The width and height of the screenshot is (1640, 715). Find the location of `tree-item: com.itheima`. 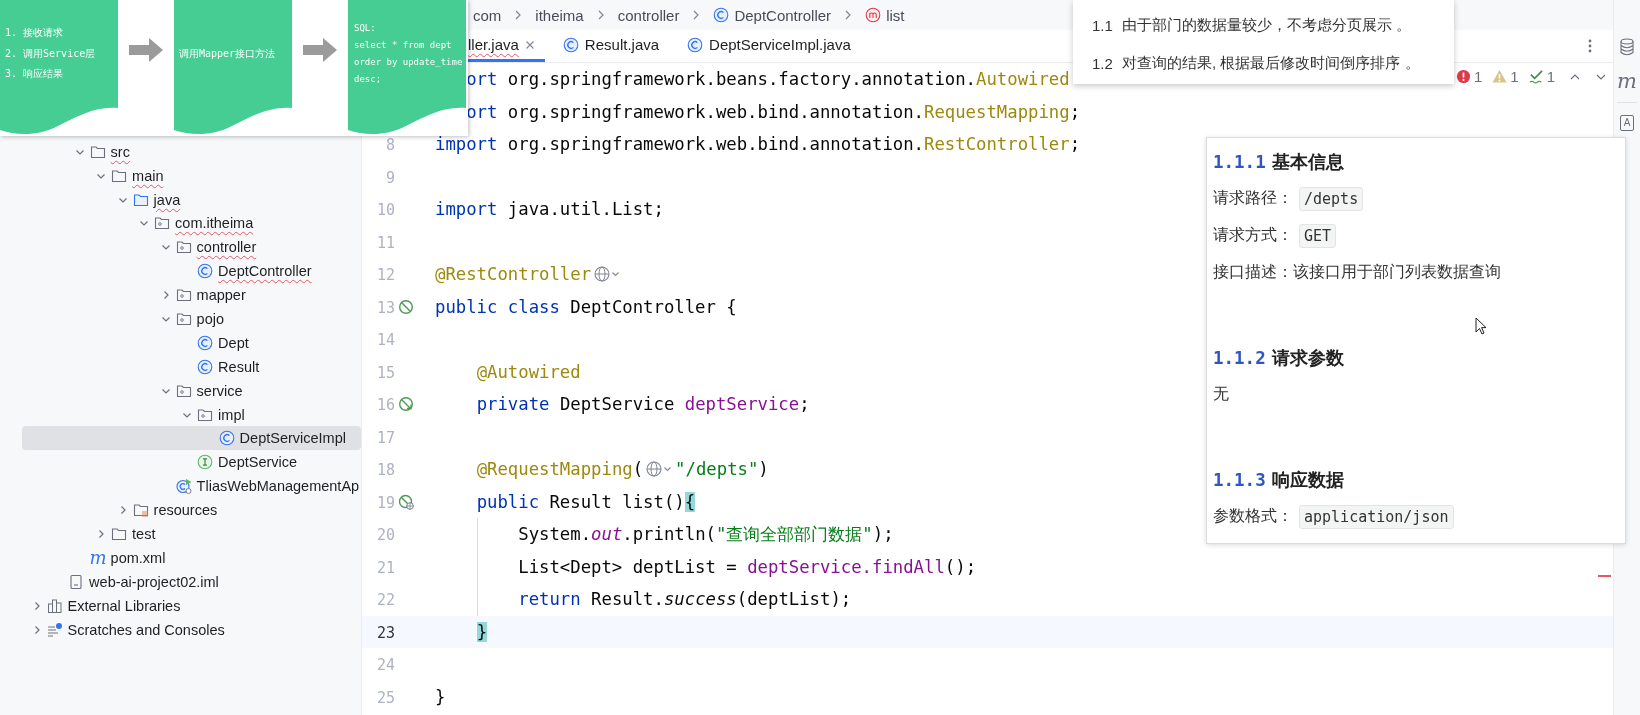

tree-item: com.itheima is located at coordinates (191, 223).